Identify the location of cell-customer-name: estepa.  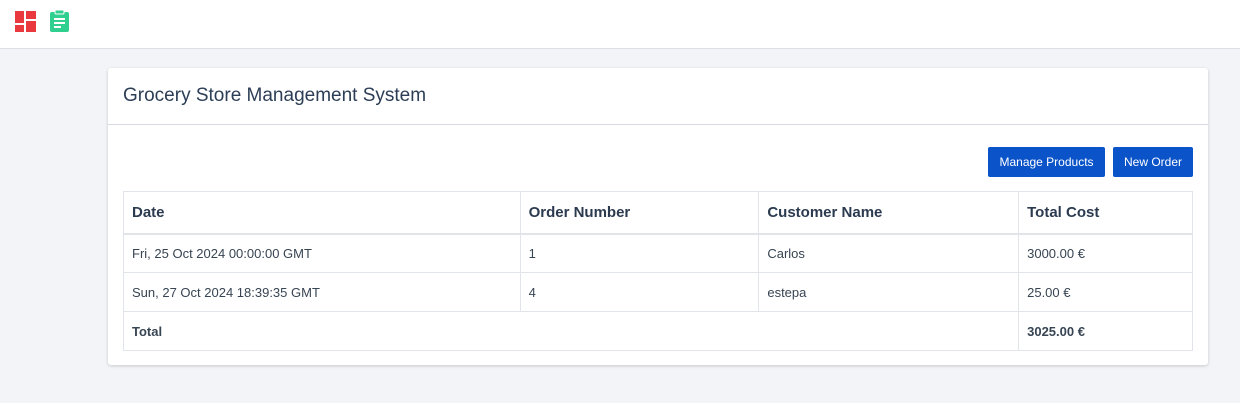
(889, 292).